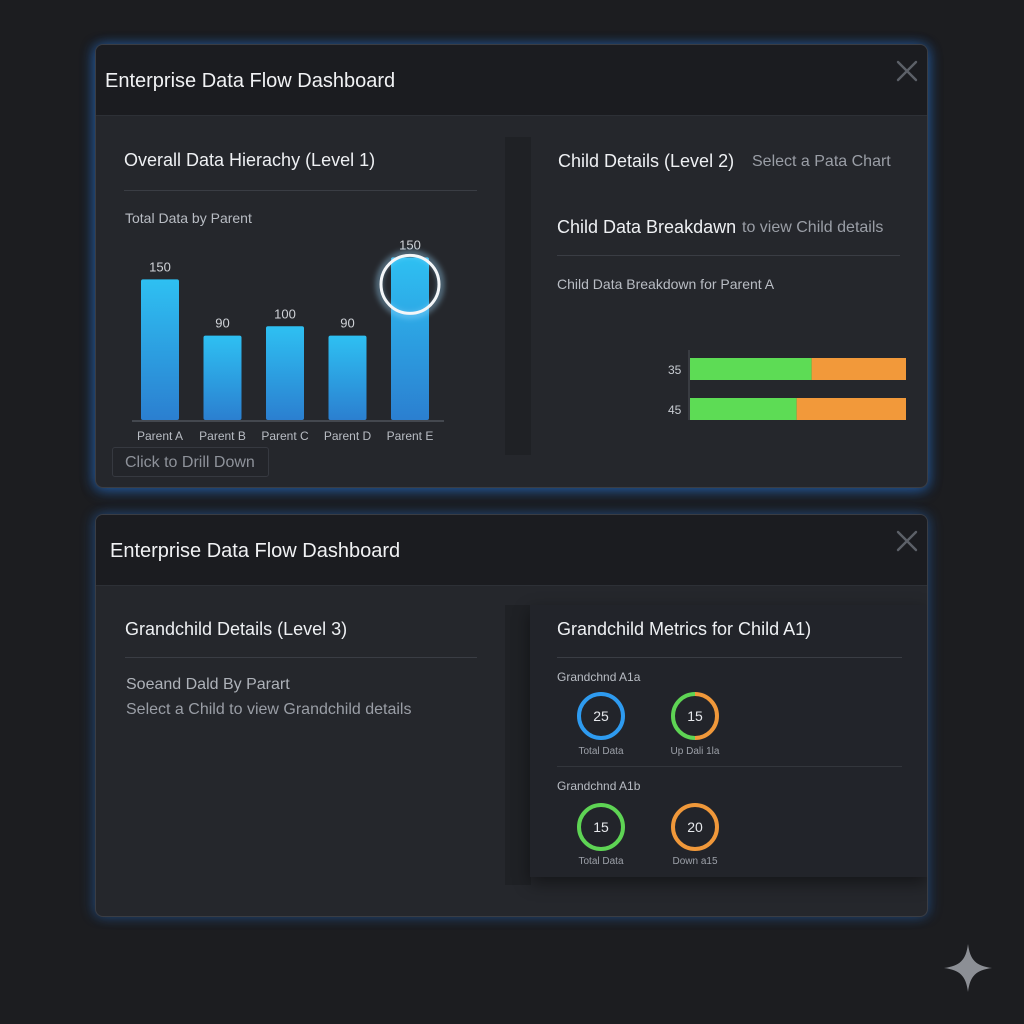 Image resolution: width=1024 pixels, height=1024 pixels. Describe the element at coordinates (599, 786) in the screenshot. I see `group-label: Grandchnd A1b` at that location.